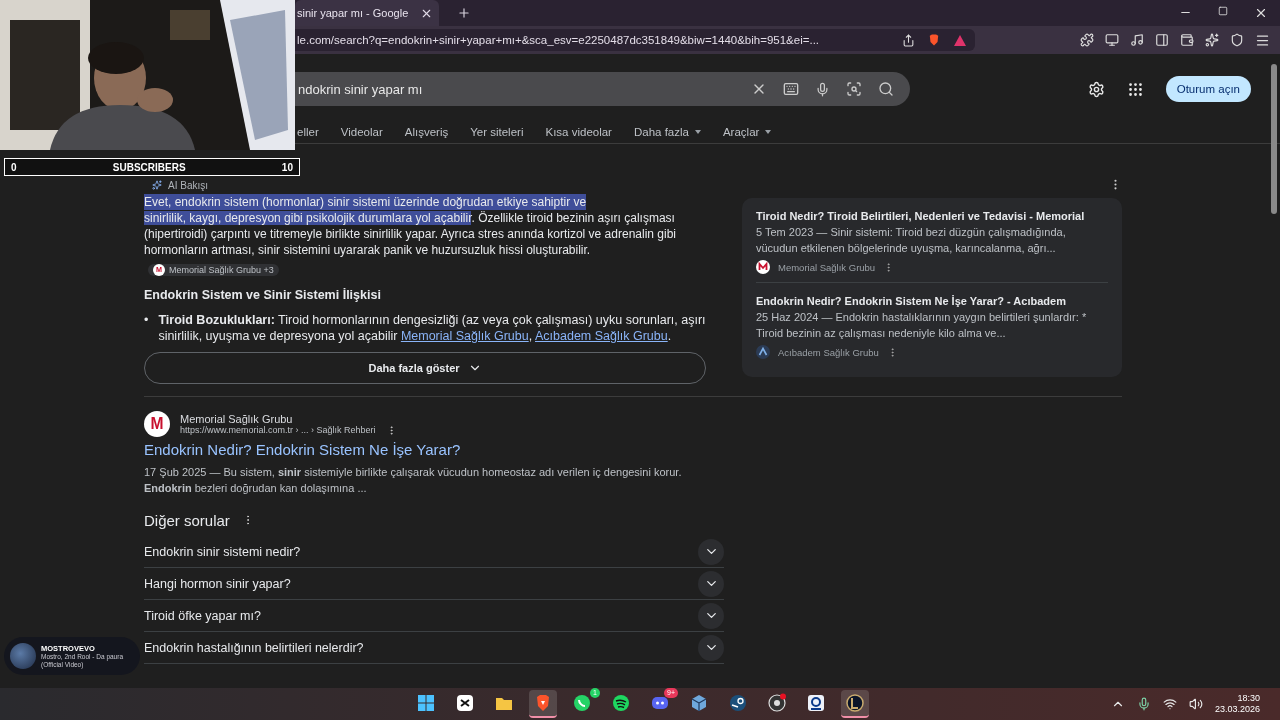  What do you see at coordinates (886, 89) in the screenshot?
I see `search-icon` at bounding box center [886, 89].